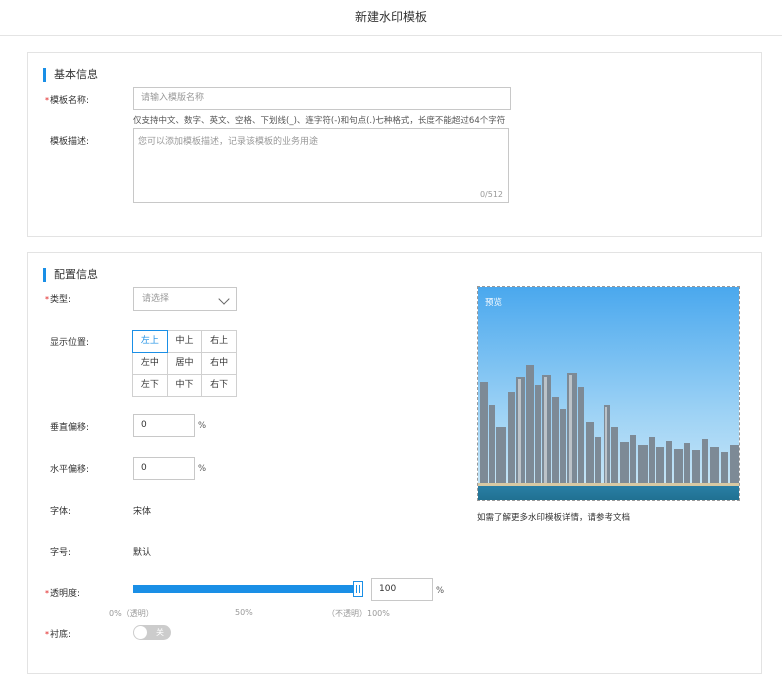  I want to click on horizontal-offset-unit: %, so click(202, 469).